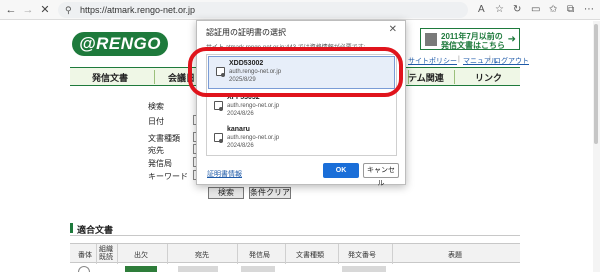 The height and width of the screenshot is (272, 600). I want to click on row-status-icon, so click(84, 269).